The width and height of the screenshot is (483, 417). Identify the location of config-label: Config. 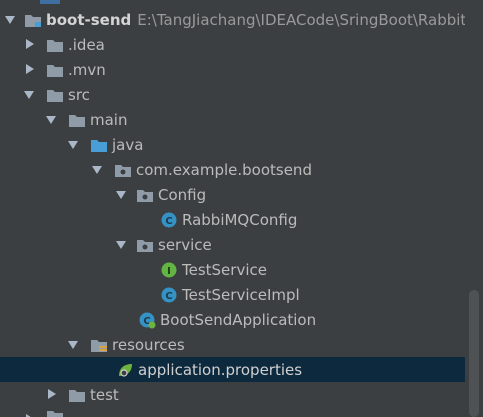
(182, 194).